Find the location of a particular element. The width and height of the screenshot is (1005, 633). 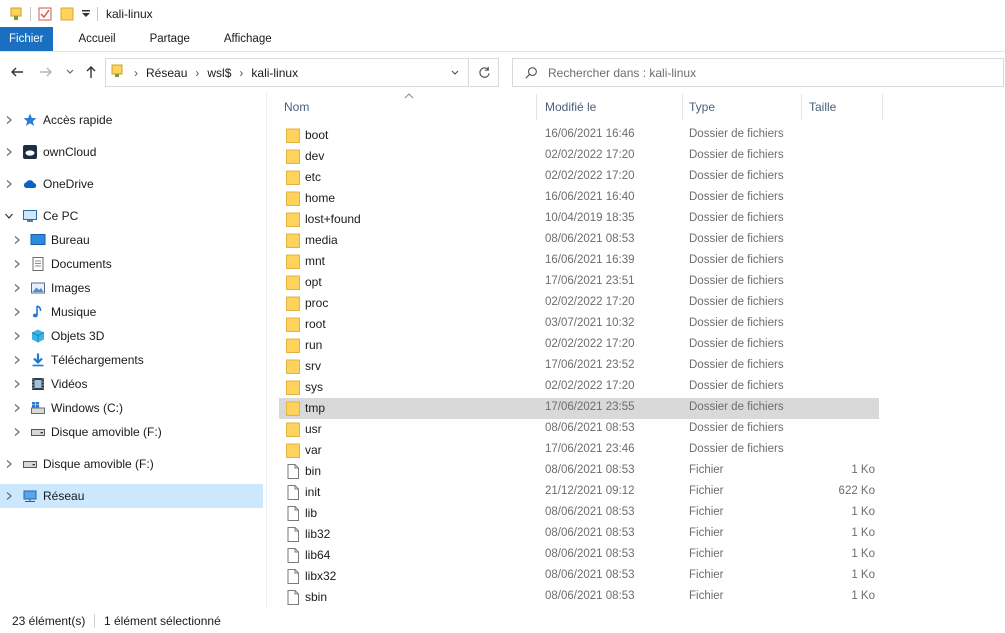

table-row: init 21/12/2021 09:12 Fichier 622 Ko is located at coordinates (579, 492).